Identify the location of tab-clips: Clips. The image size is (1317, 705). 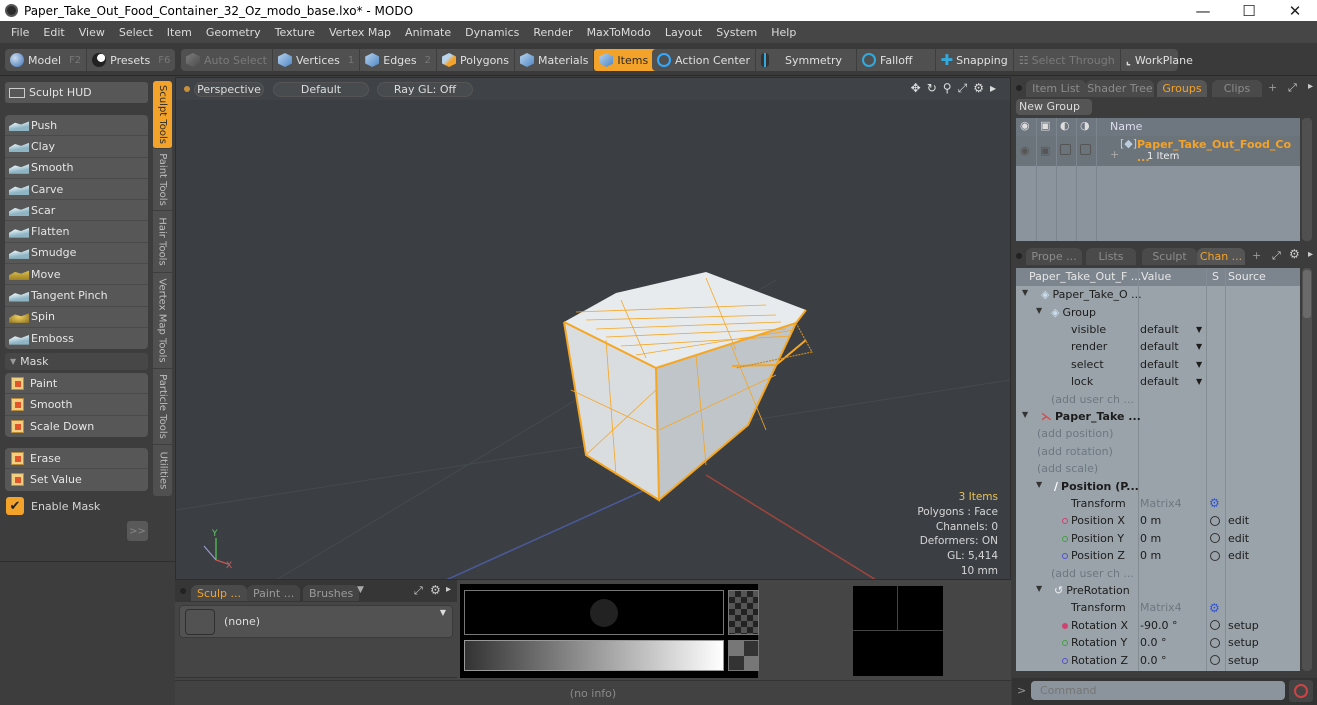
(1237, 88).